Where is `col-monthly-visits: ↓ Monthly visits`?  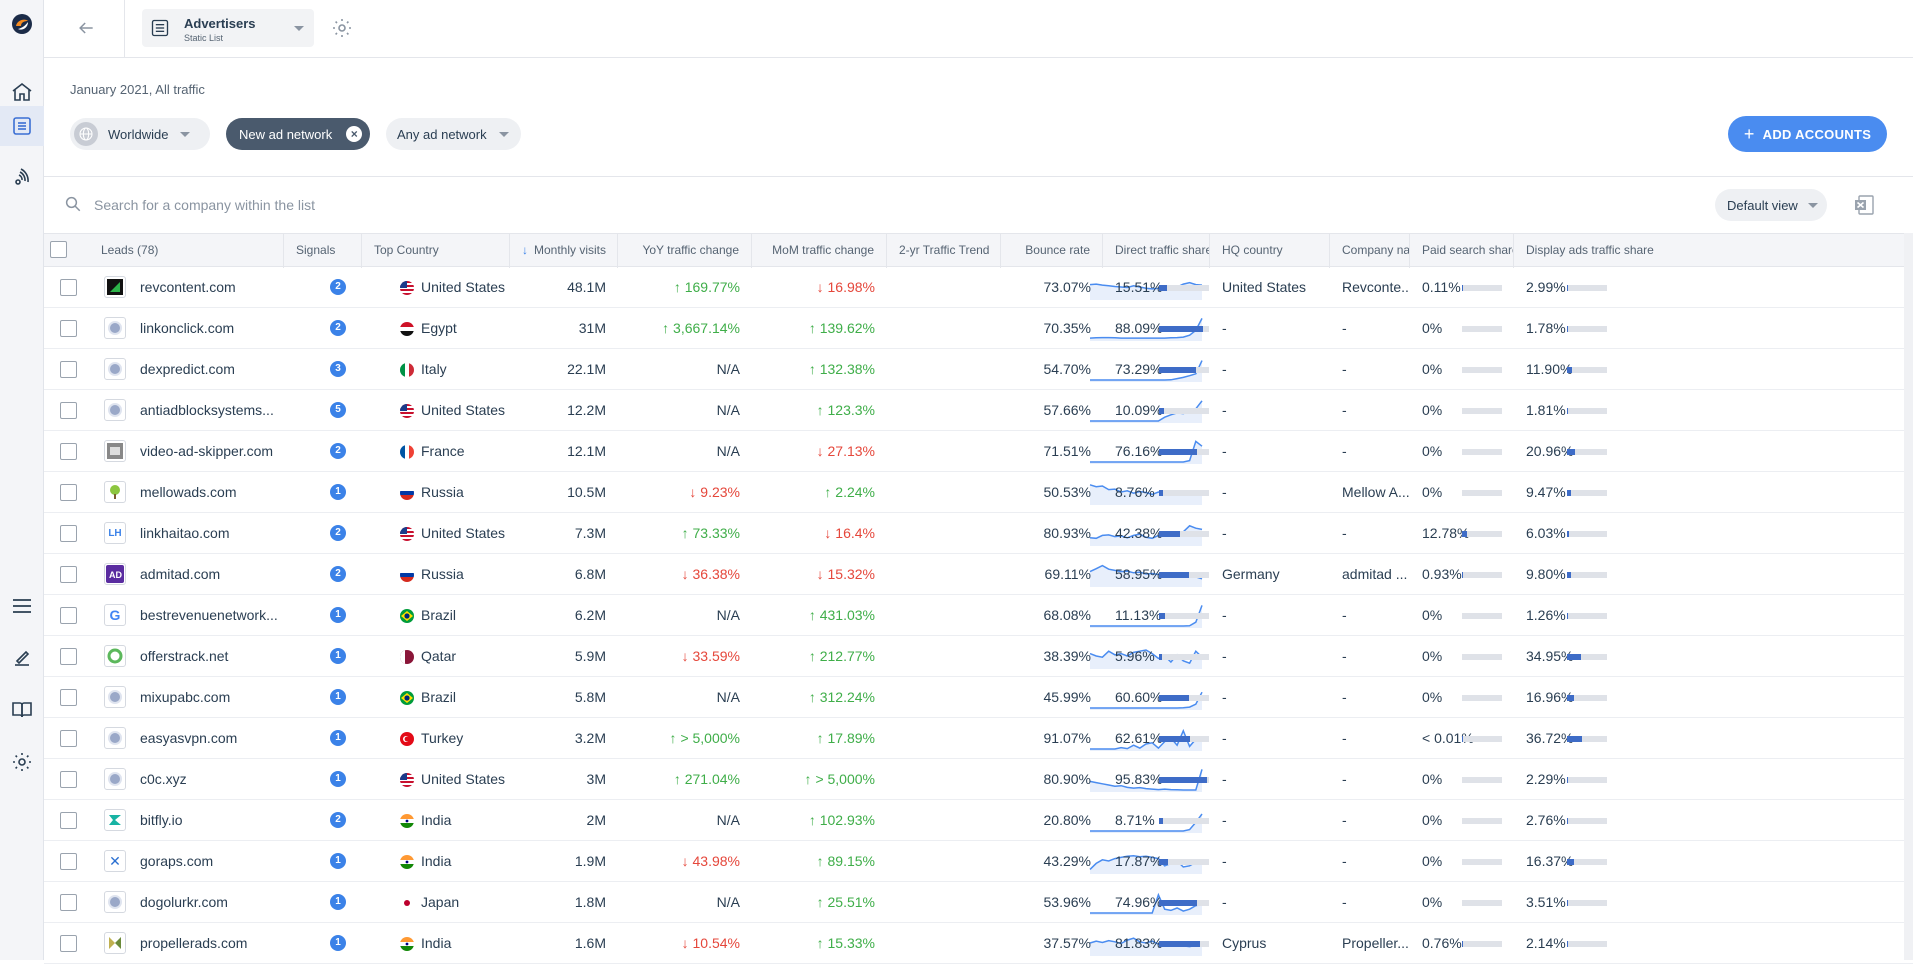
col-monthly-visits: ↓ Monthly visits is located at coordinates (564, 251).